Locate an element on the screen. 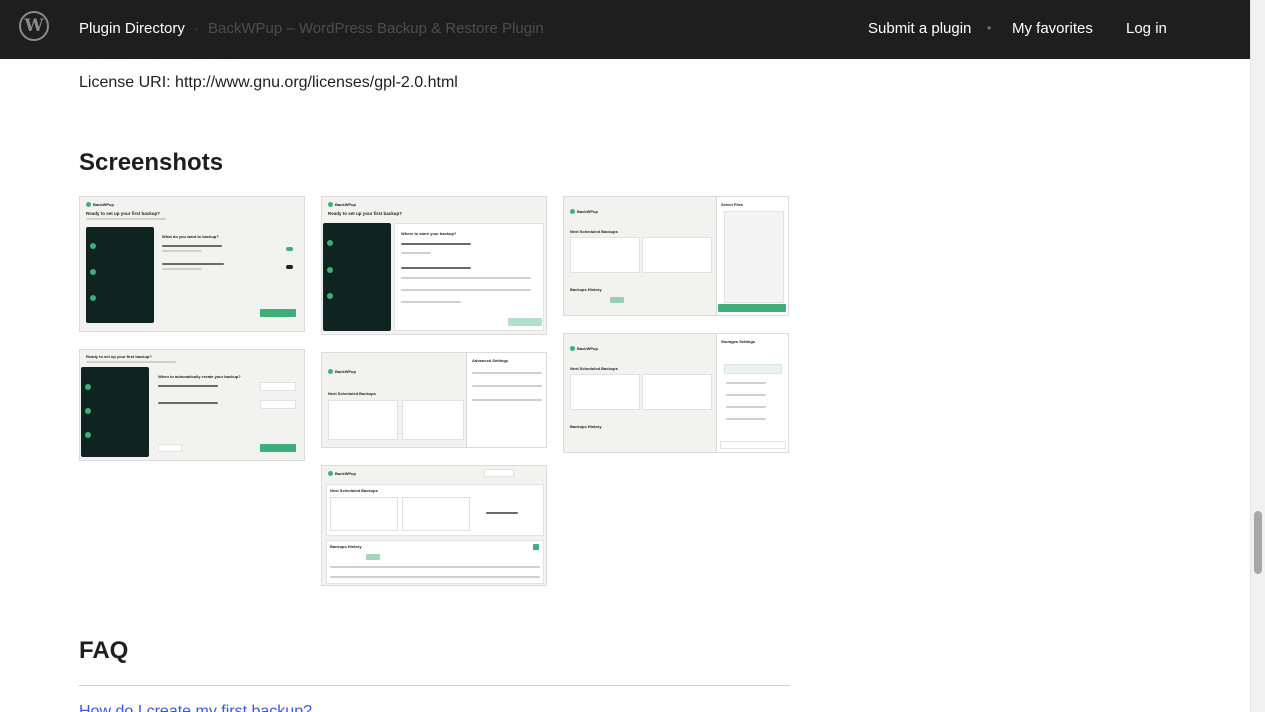 Image resolution: width=1265 pixels, height=712 pixels. nav-my-favorites: My favorites is located at coordinates (1052, 28).